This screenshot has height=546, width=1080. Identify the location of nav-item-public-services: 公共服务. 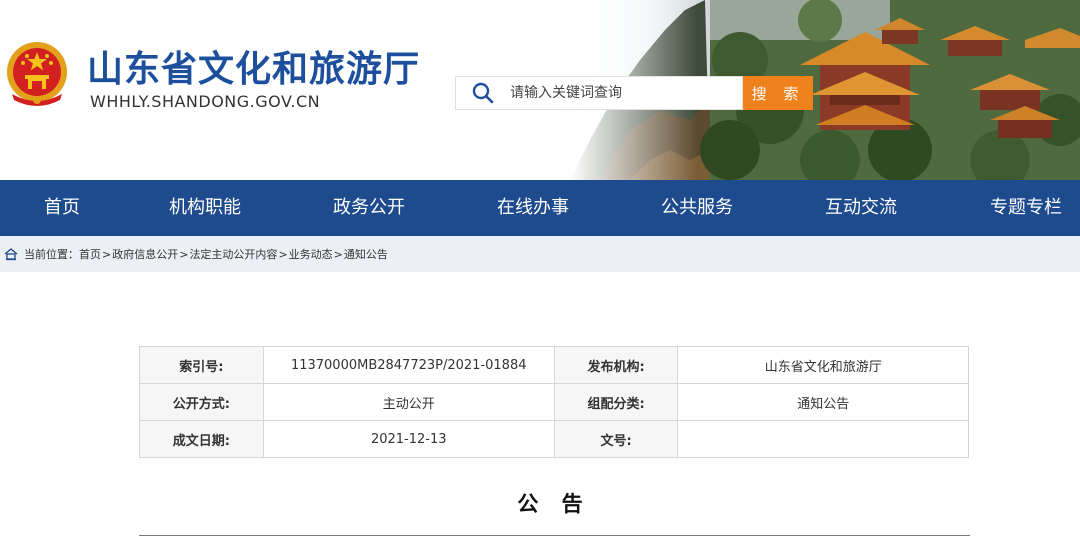
(697, 208).